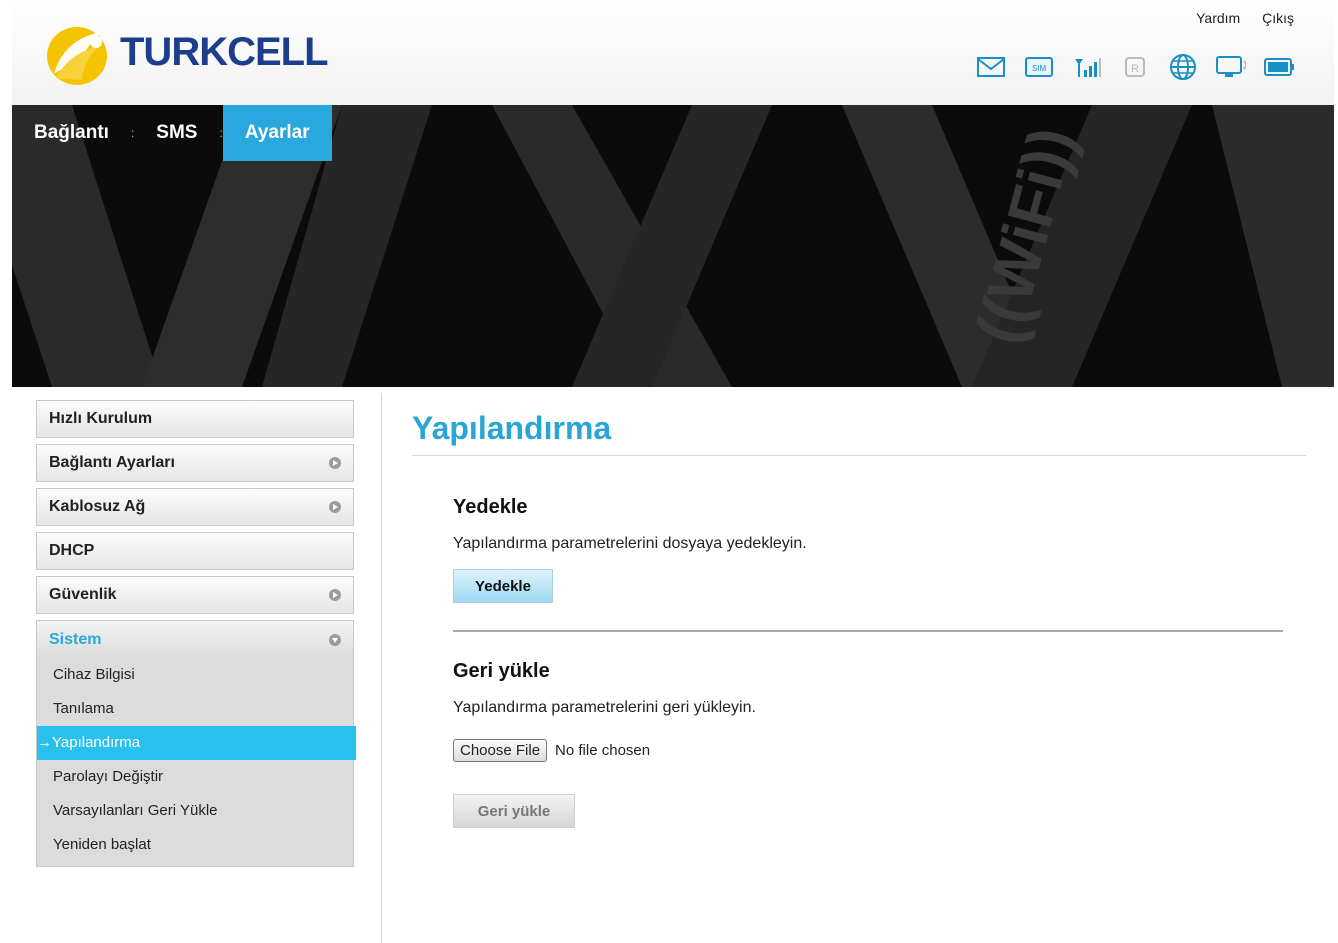  Describe the element at coordinates (1087, 67) in the screenshot. I see `signal-icon` at that location.